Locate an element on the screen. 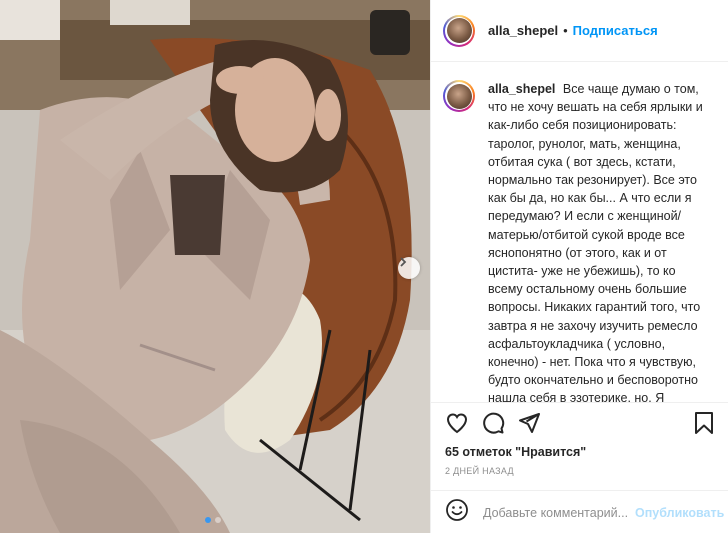 Image resolution: width=728 pixels, height=534 pixels. like-button is located at coordinates (457, 425).